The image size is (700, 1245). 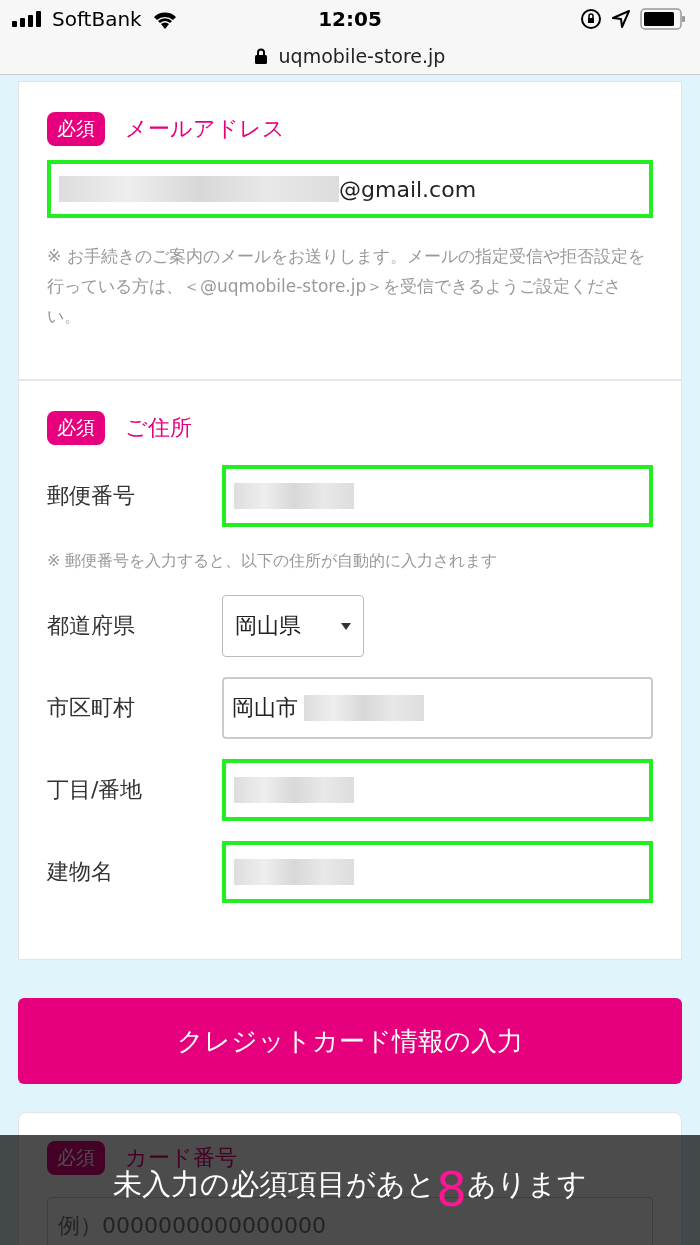 What do you see at coordinates (346, 286) in the screenshot?
I see `note-text: ※ お手続きのご案内のメールをお送りします。メールの指定受信や拒否設定を行っている方は、＜@uqmobile-store.jp＞を受信できるようご設定ください。` at bounding box center [346, 286].